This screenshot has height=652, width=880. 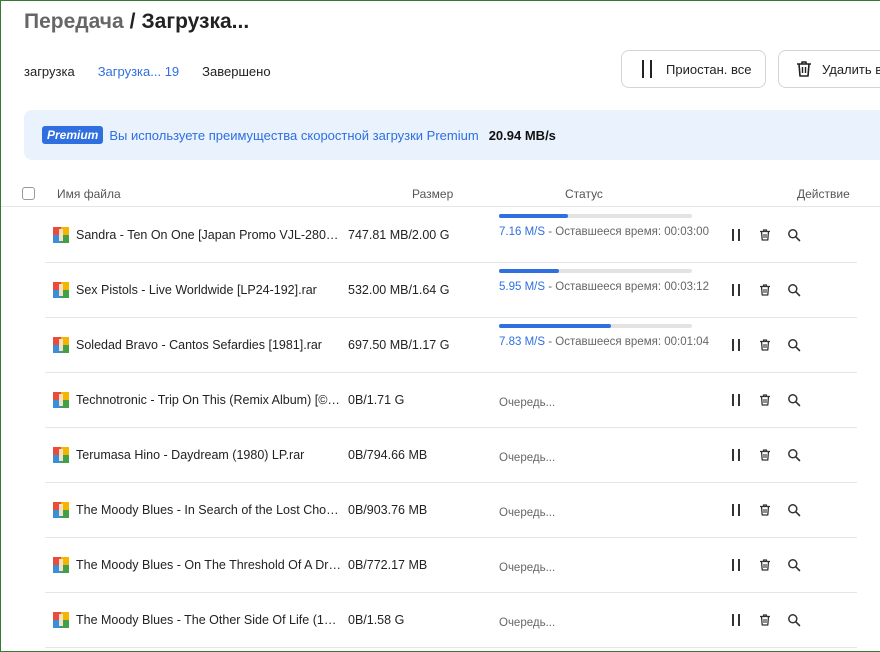 I want to click on pause-all-button: Приостан. все, so click(x=693, y=69).